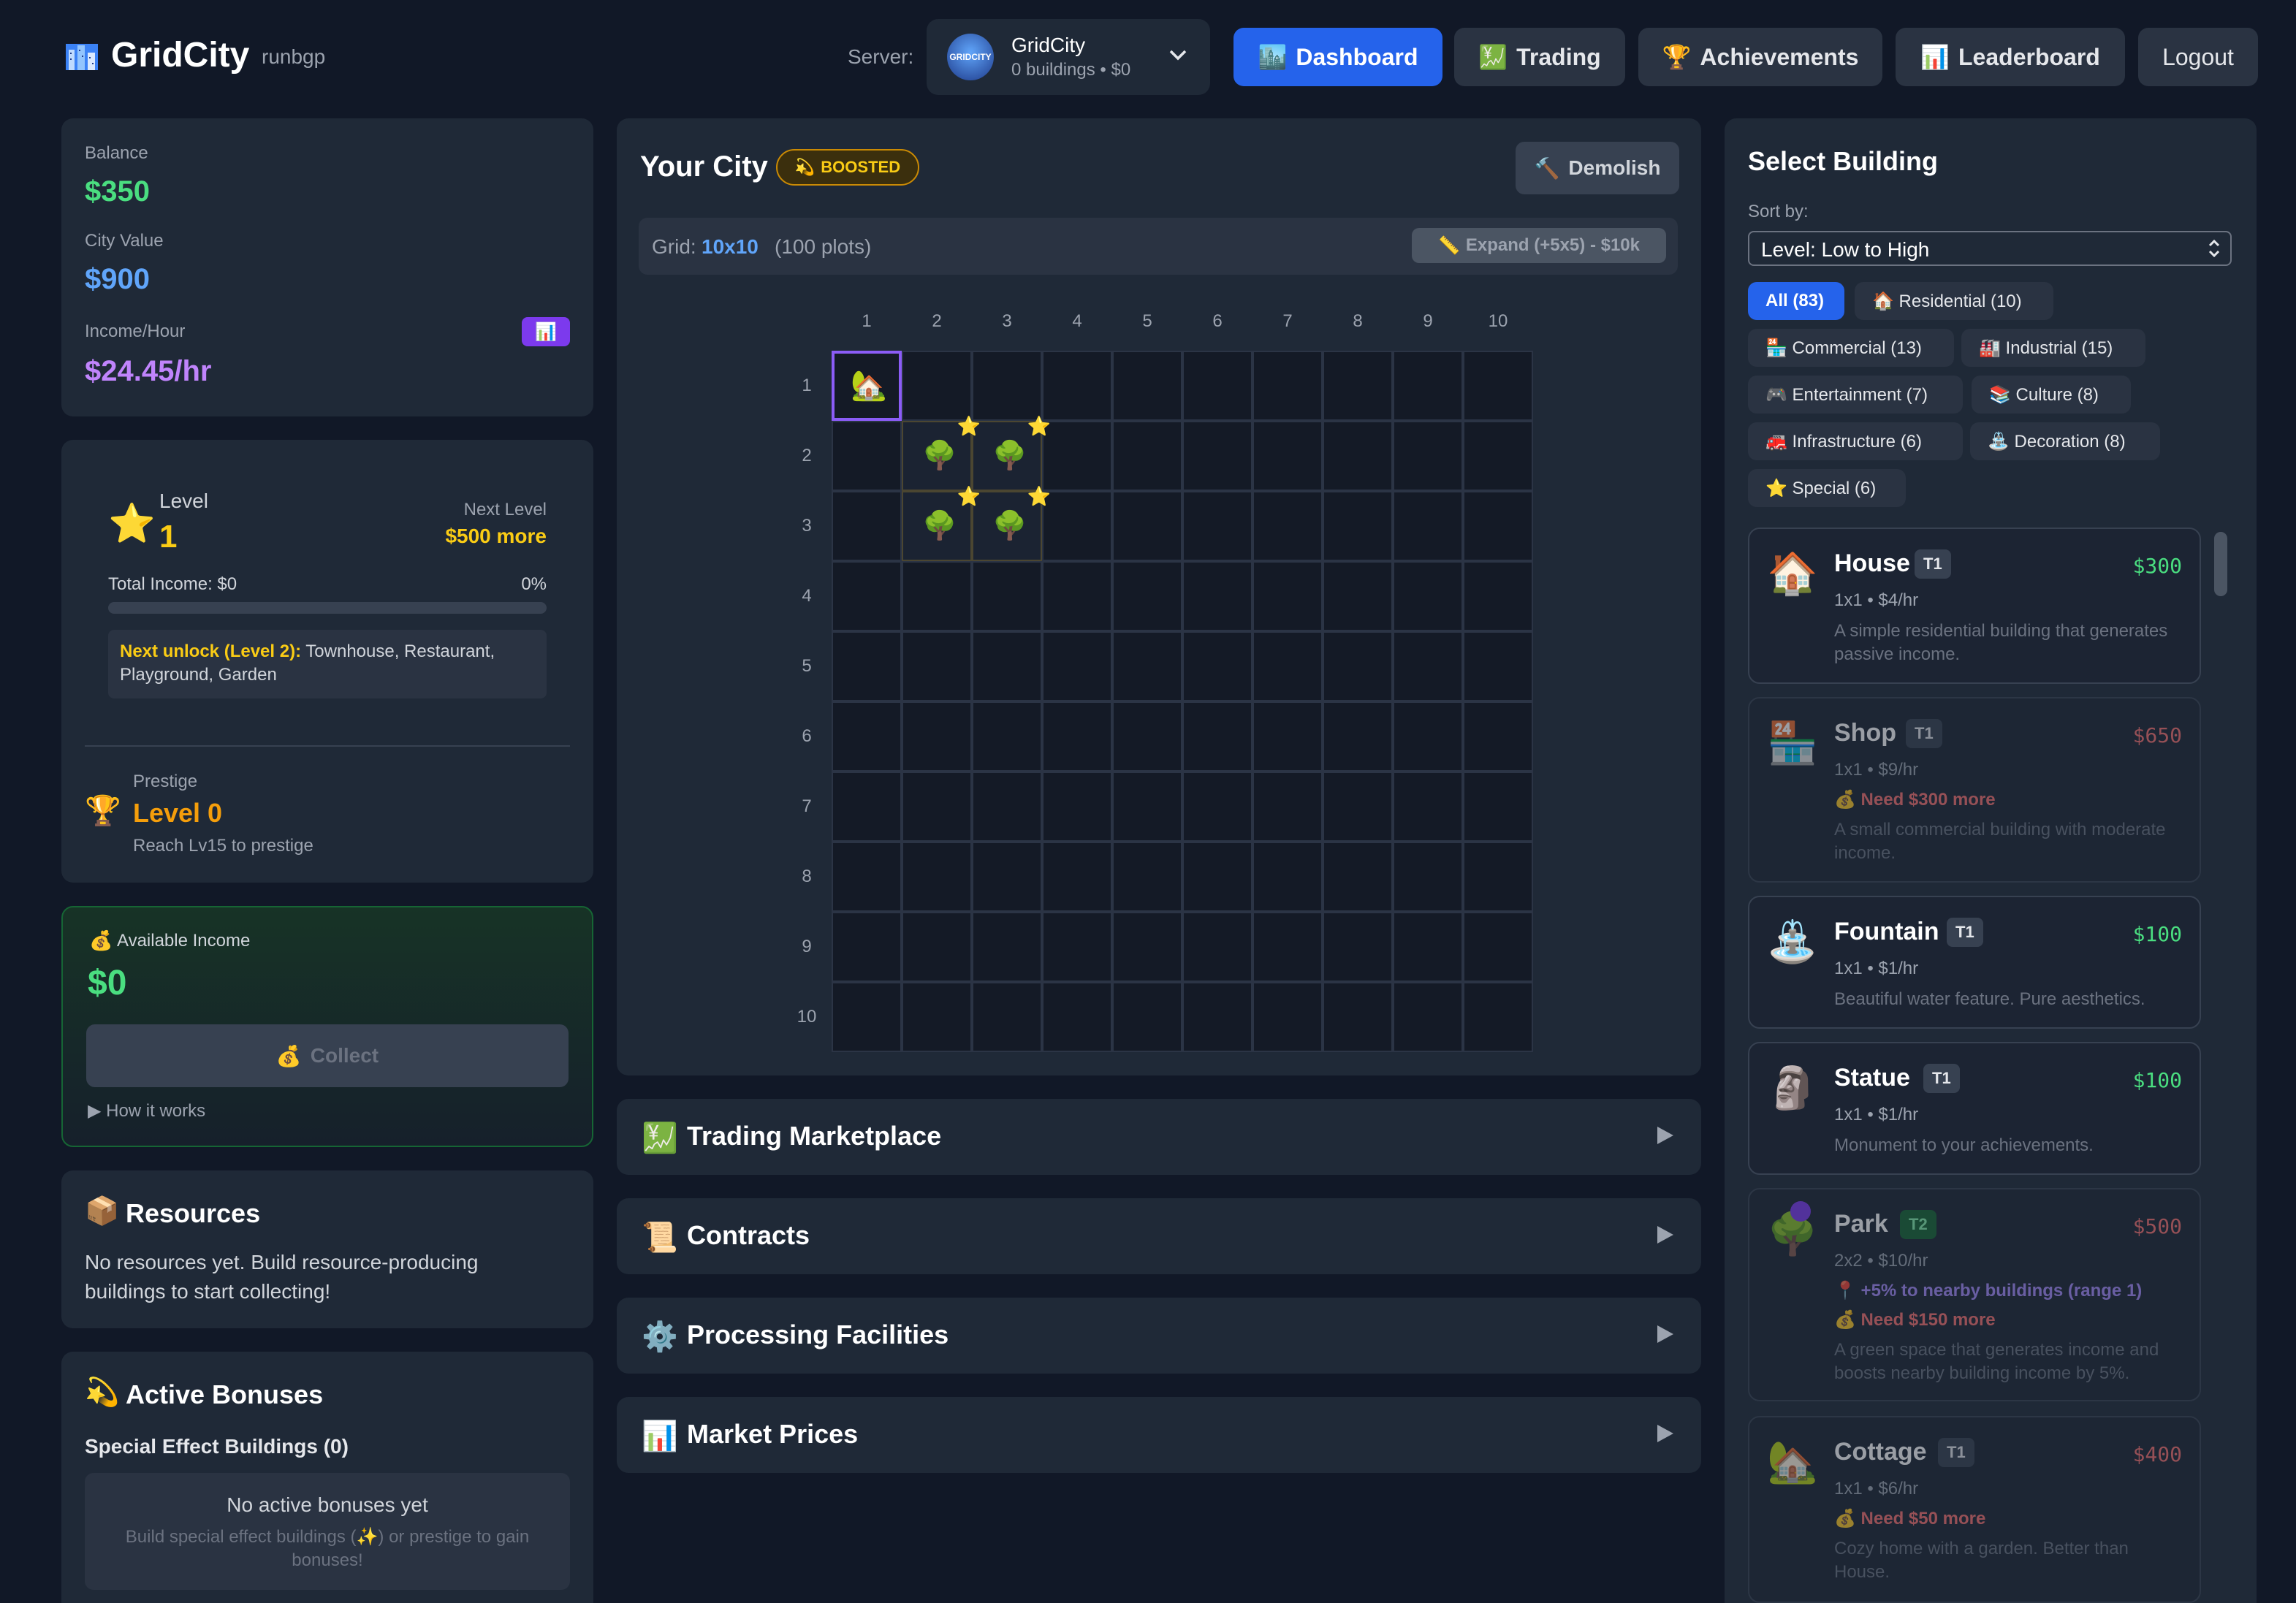 The image size is (2296, 1603). Describe the element at coordinates (1159, 1236) in the screenshot. I see `accordion-header: 📜 Contracts` at that location.